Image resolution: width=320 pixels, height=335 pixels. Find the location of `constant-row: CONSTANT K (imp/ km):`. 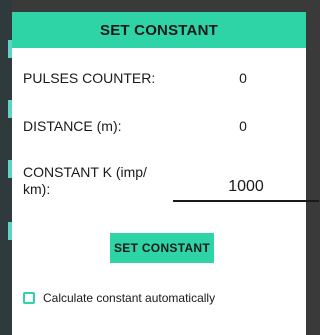

constant-row: CONSTANT K (imp/ km): is located at coordinates (171, 184).